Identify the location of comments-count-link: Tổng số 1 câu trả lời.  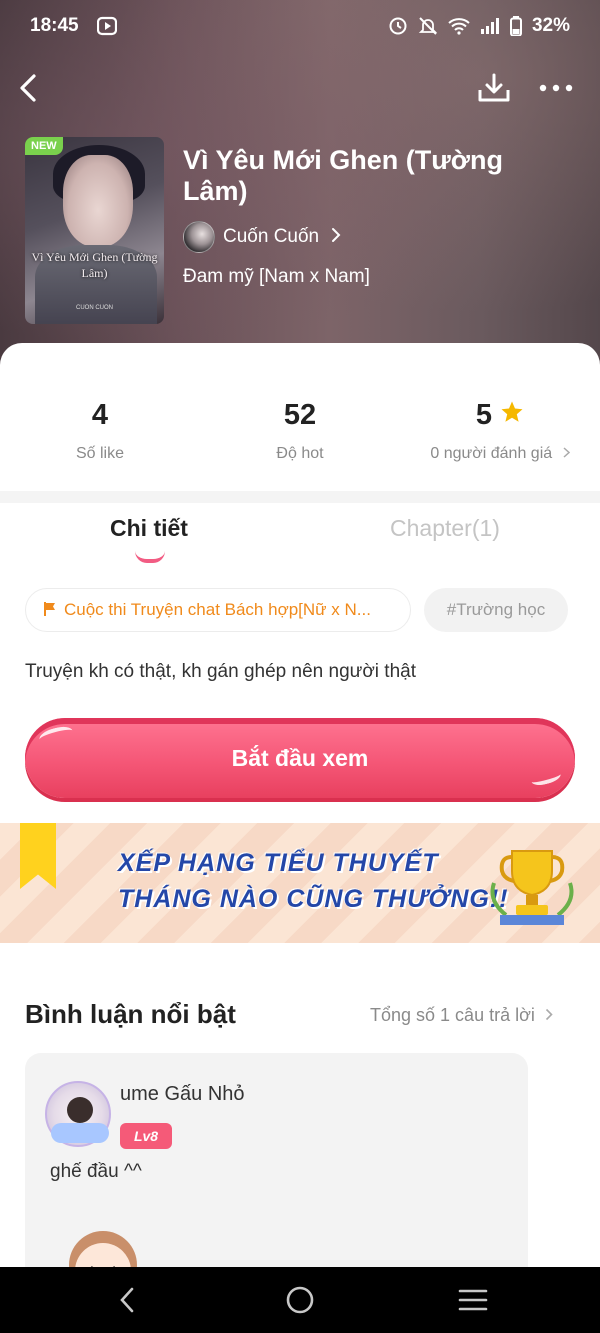
(461, 1015).